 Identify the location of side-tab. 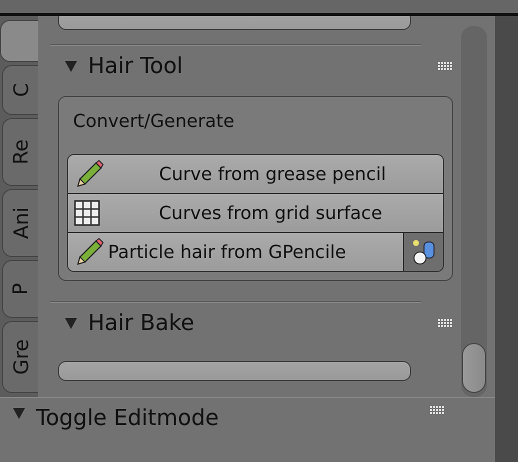
(19, 41).